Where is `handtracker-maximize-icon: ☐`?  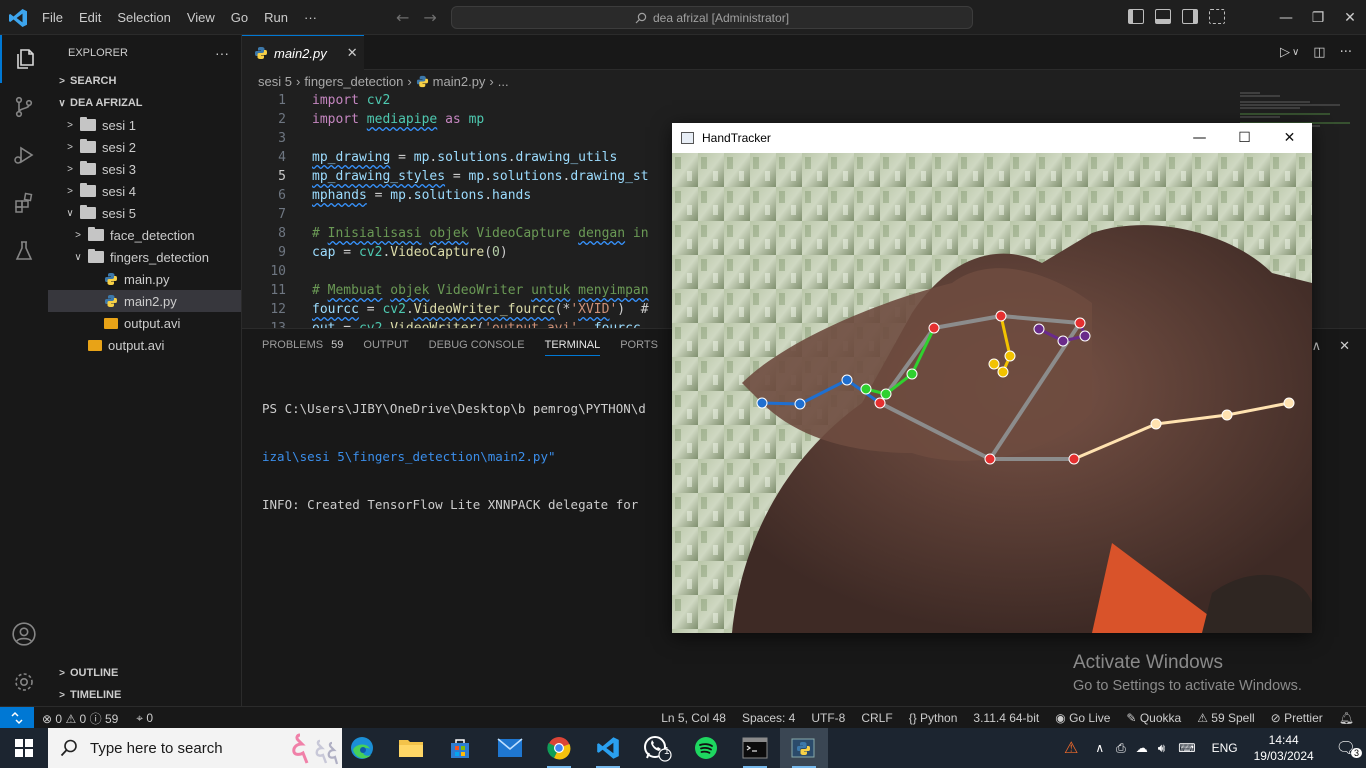
handtracker-maximize-icon: ☐ is located at coordinates (1244, 138).